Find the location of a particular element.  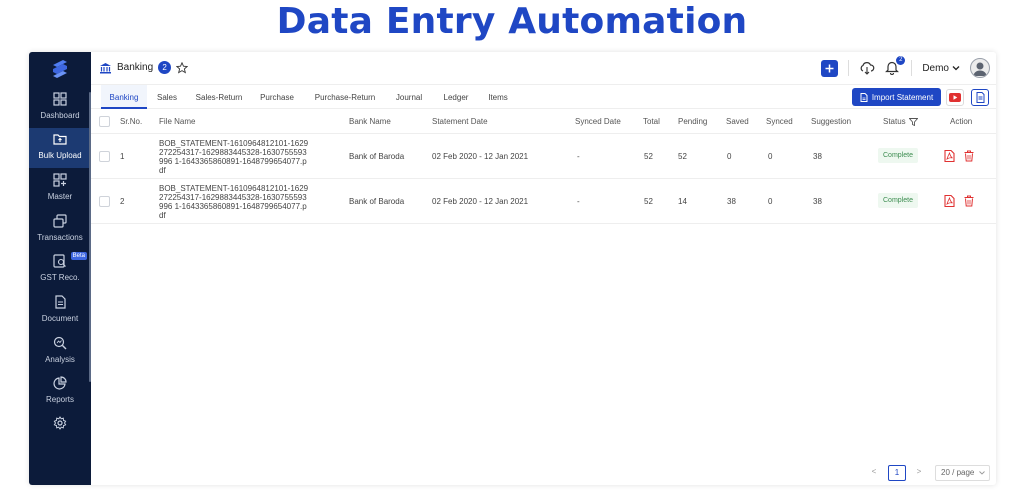

next-page-button: > is located at coordinates (919, 473).